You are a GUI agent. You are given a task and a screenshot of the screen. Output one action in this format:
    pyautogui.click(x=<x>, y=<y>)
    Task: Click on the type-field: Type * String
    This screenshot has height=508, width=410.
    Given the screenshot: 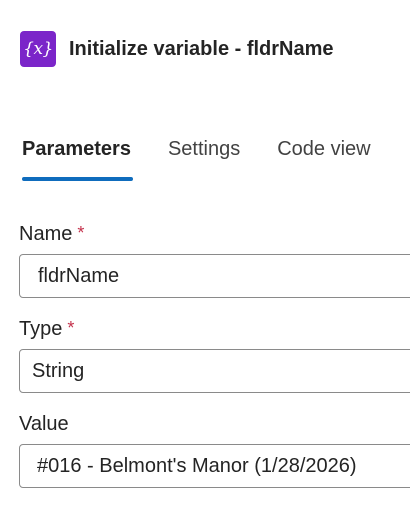 What is the action you would take?
    pyautogui.click(x=214, y=355)
    